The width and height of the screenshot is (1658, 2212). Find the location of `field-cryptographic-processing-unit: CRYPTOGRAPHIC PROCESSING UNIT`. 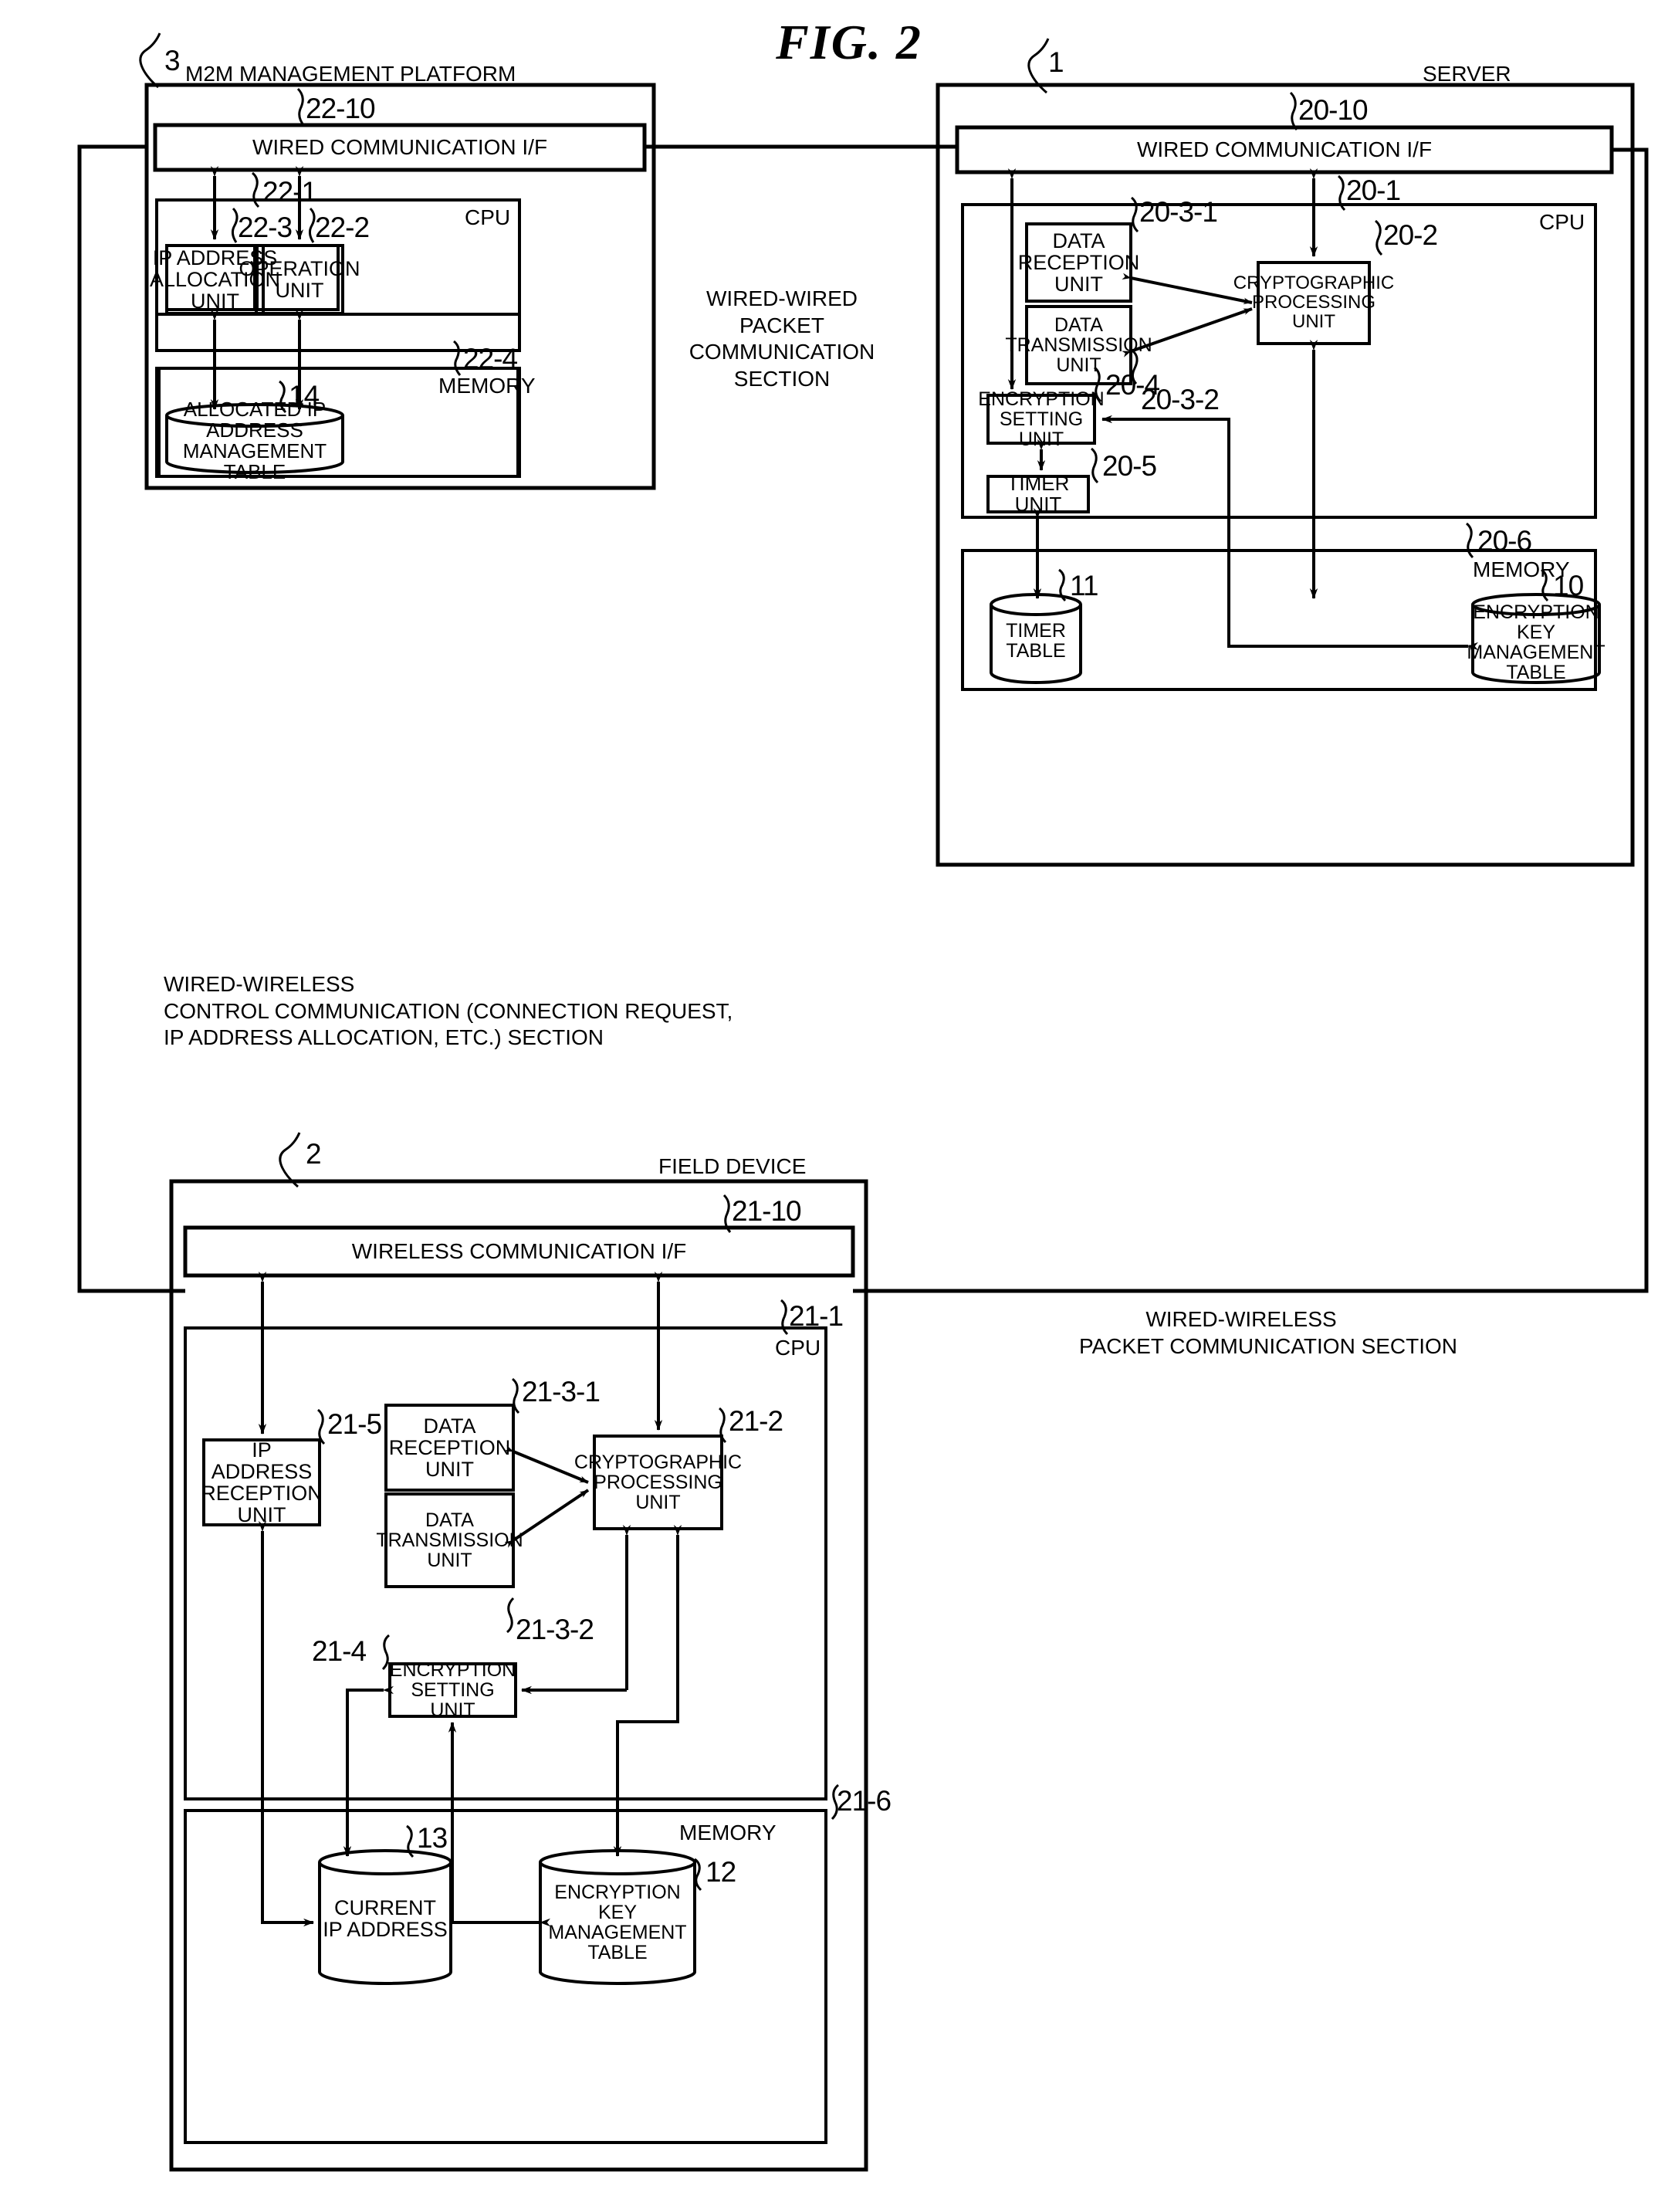

field-cryptographic-processing-unit: CRYPTOGRAPHIC PROCESSING UNIT is located at coordinates (658, 1482).